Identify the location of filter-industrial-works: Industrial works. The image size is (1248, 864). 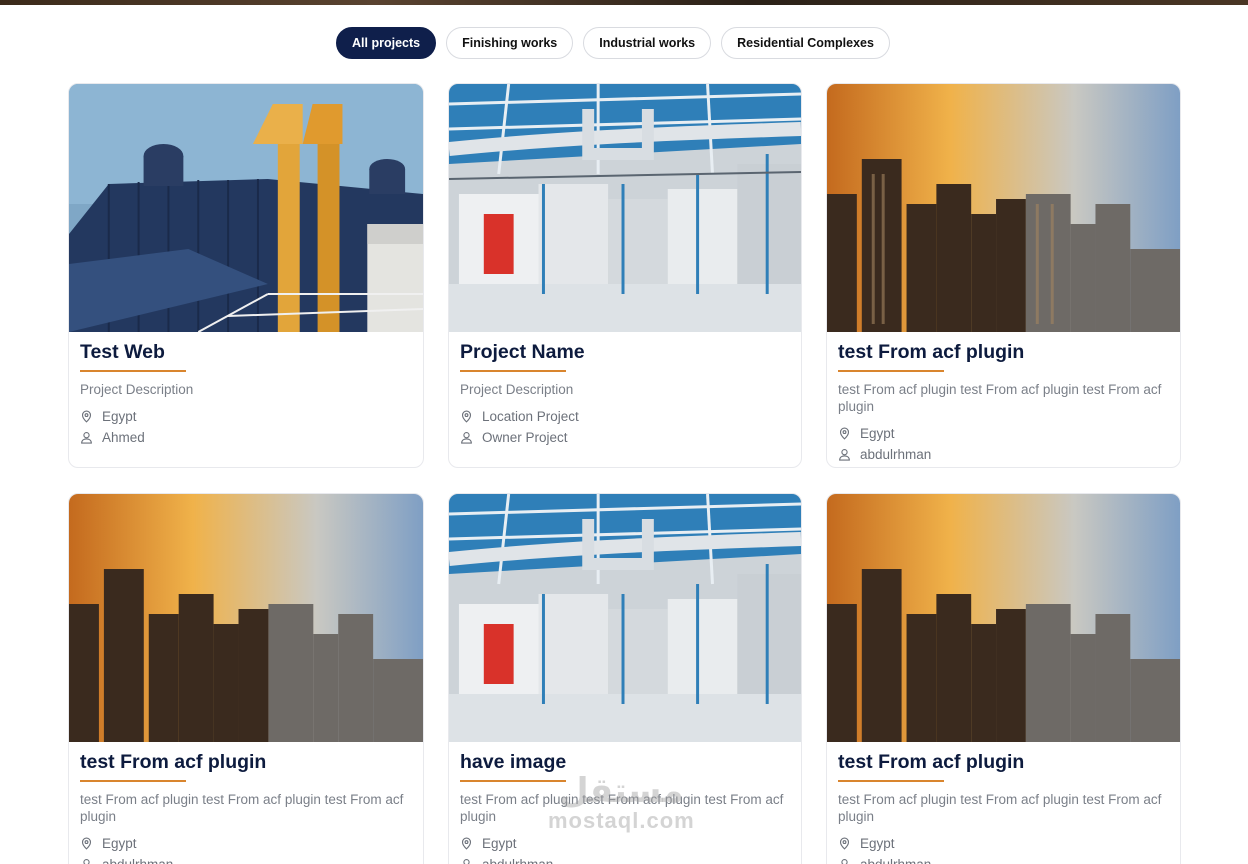
(647, 43).